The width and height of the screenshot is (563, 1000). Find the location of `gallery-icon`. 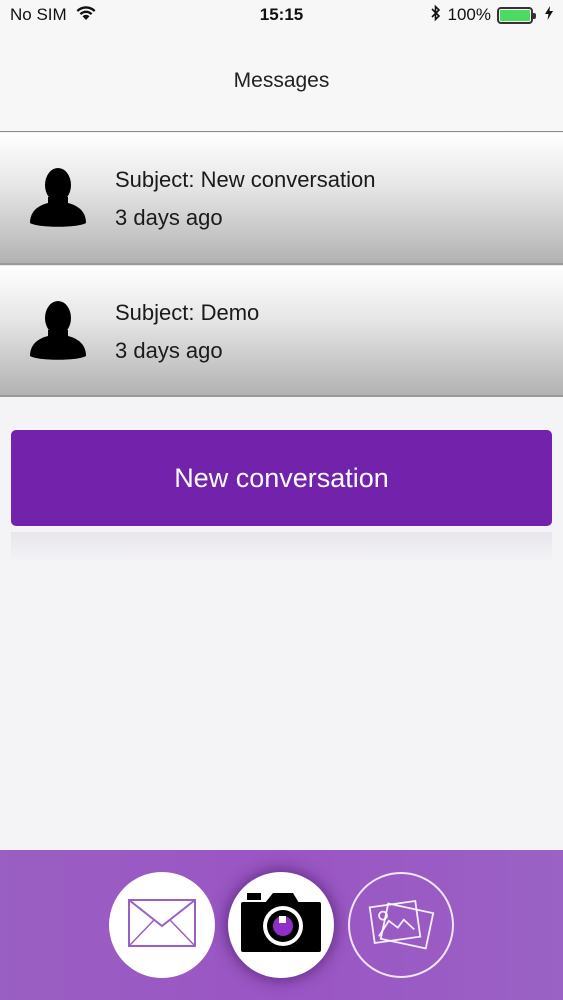

gallery-icon is located at coordinates (401, 925).